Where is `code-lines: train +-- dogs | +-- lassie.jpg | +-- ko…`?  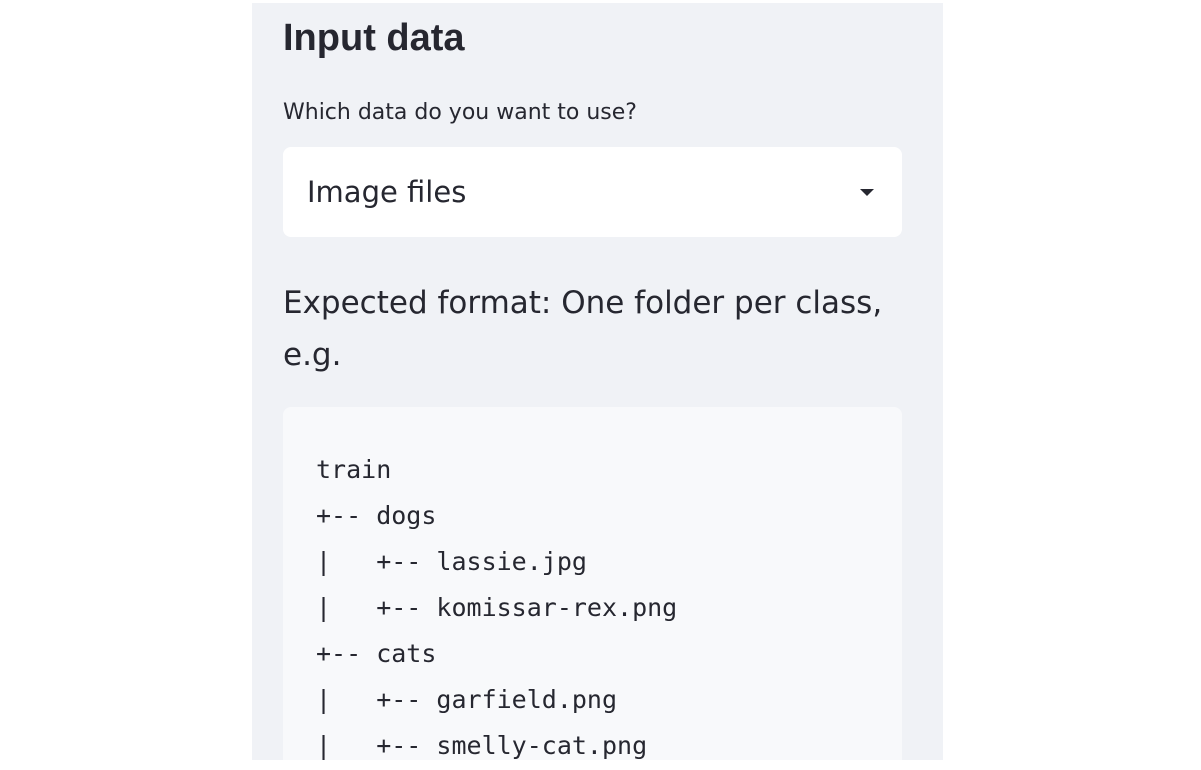 code-lines: train +-- dogs | +-- lassie.jpg | +-- ko… is located at coordinates (496, 603).